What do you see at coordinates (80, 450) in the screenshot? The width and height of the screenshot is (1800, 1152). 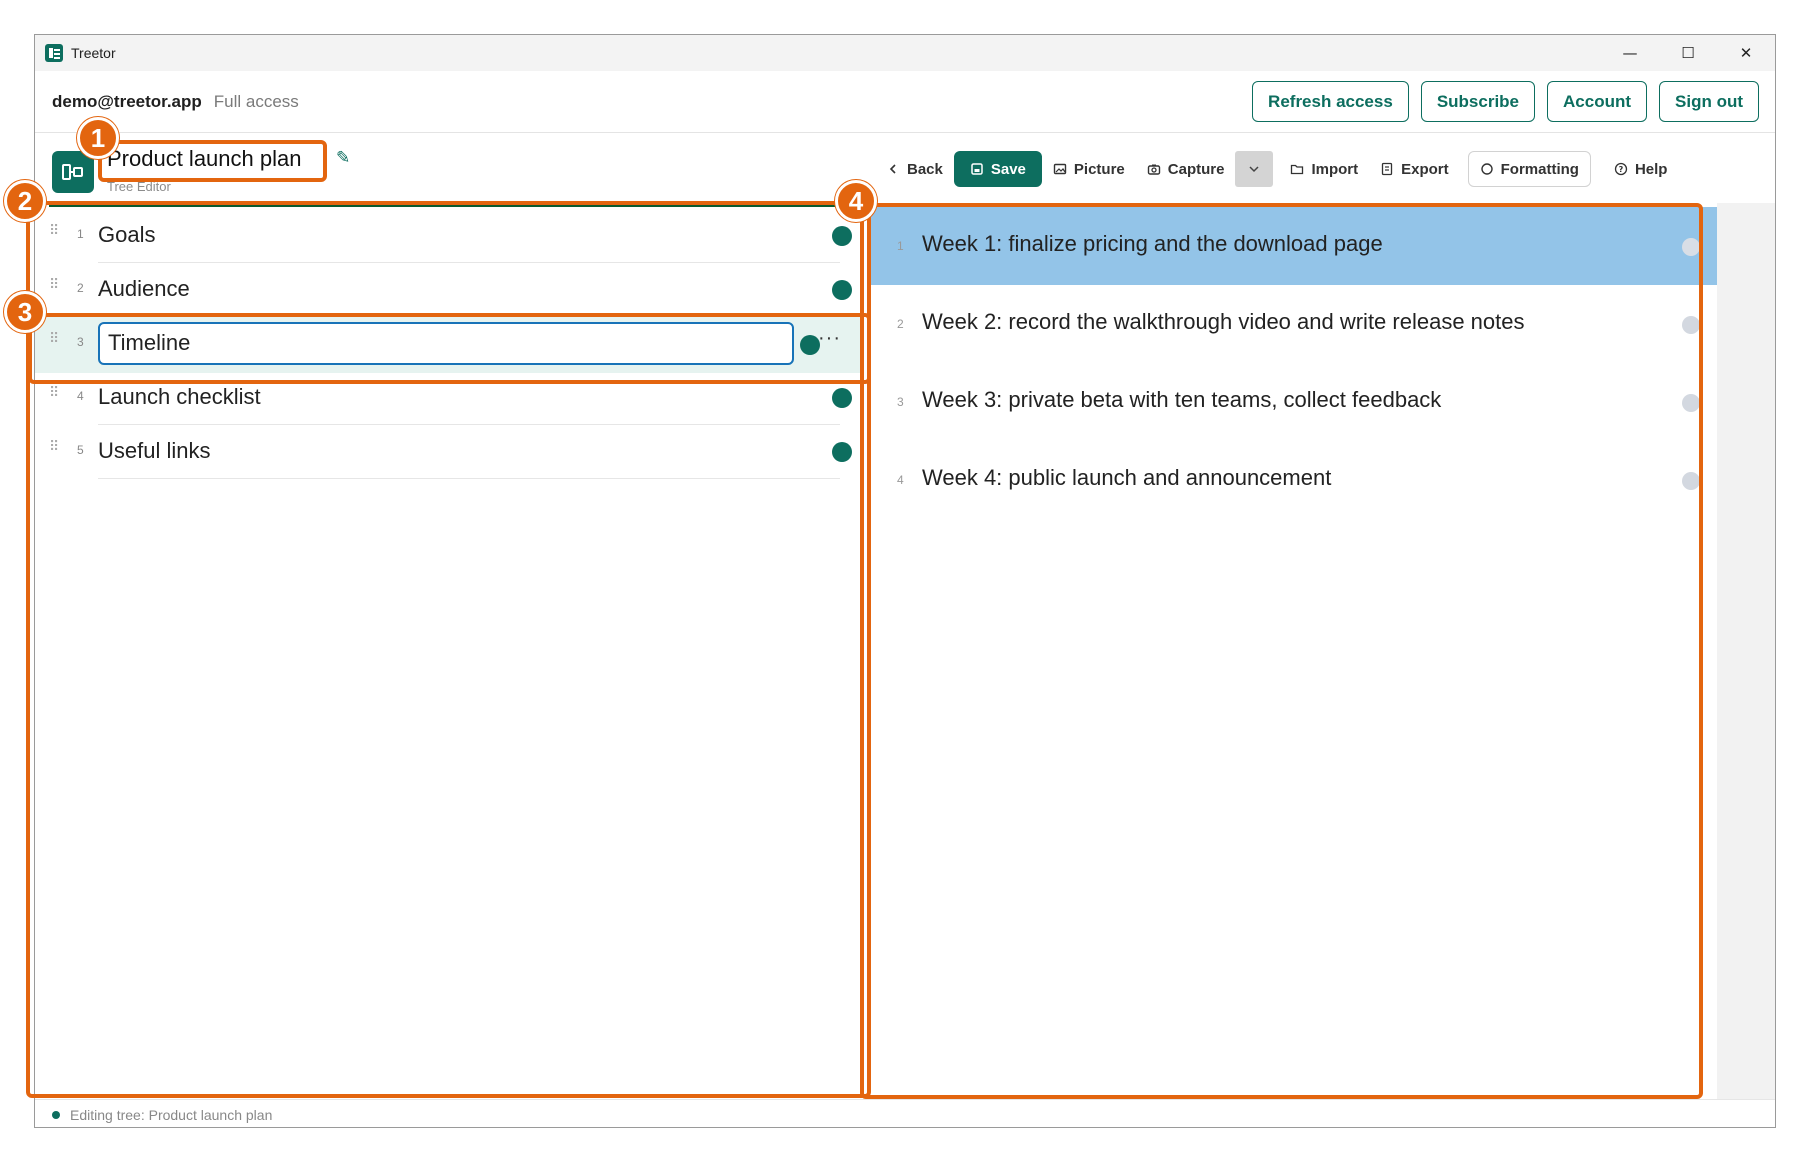 I see `row-number: 5` at bounding box center [80, 450].